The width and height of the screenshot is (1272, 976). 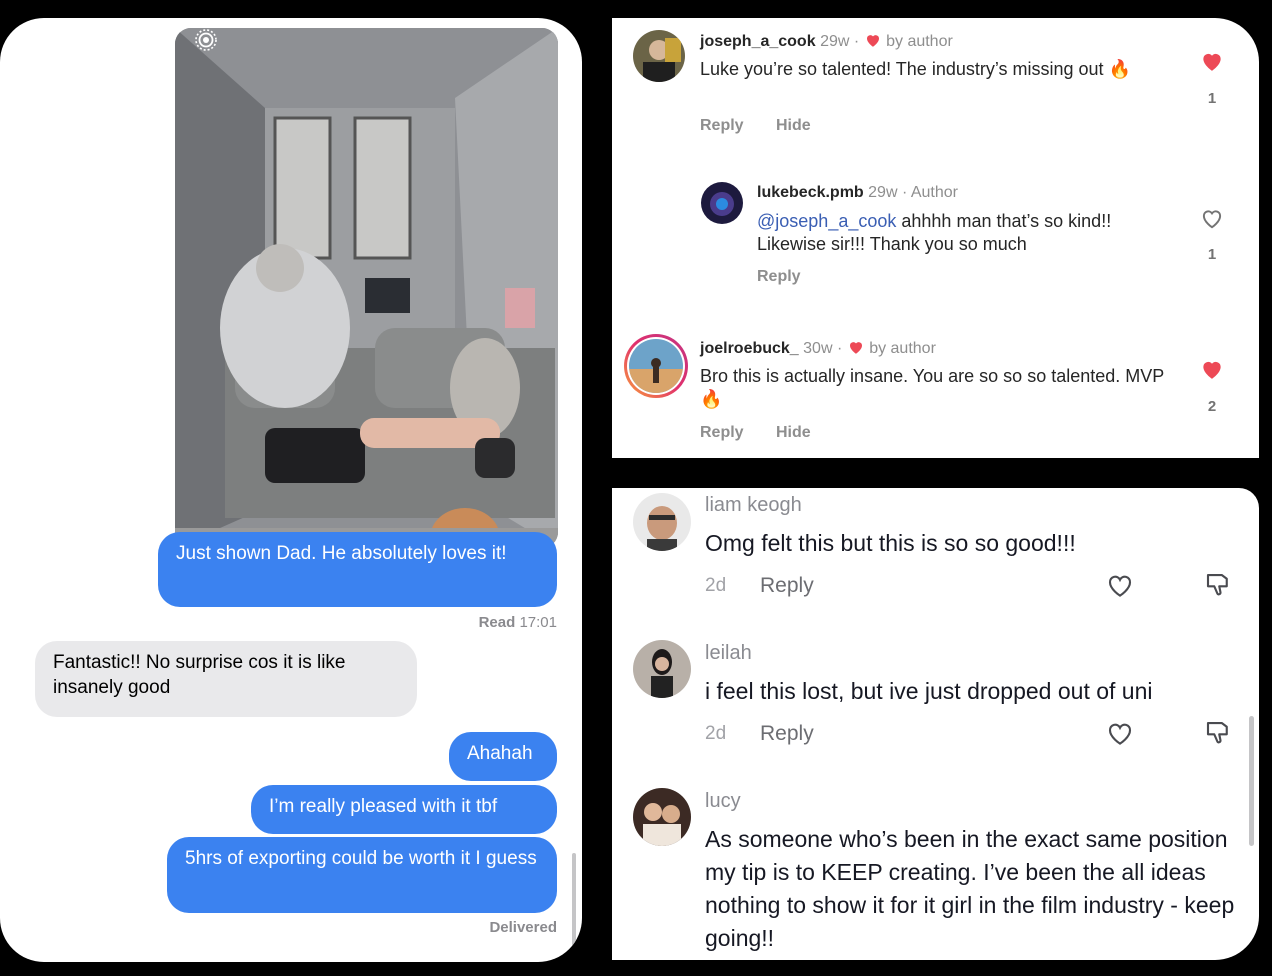 What do you see at coordinates (823, 348) in the screenshot?
I see `comment-time: 30w ·` at bounding box center [823, 348].